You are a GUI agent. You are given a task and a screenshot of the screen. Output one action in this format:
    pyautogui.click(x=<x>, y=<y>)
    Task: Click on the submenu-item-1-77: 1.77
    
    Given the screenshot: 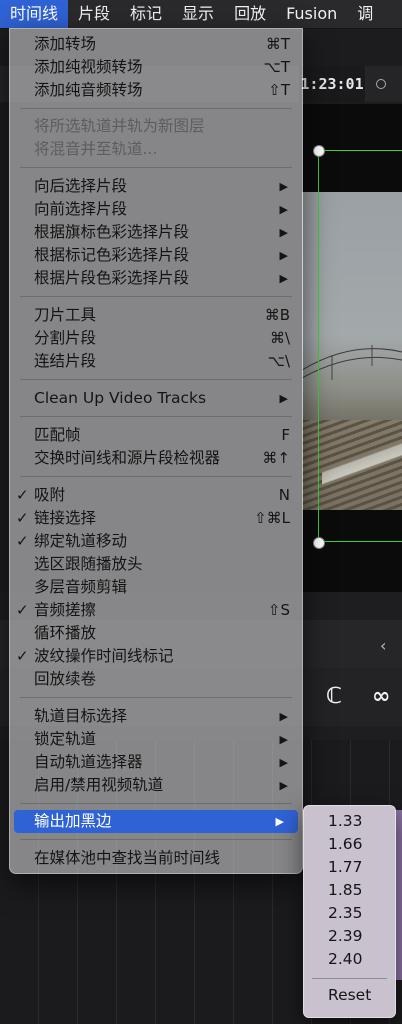 What is the action you would take?
    pyautogui.click(x=349, y=867)
    